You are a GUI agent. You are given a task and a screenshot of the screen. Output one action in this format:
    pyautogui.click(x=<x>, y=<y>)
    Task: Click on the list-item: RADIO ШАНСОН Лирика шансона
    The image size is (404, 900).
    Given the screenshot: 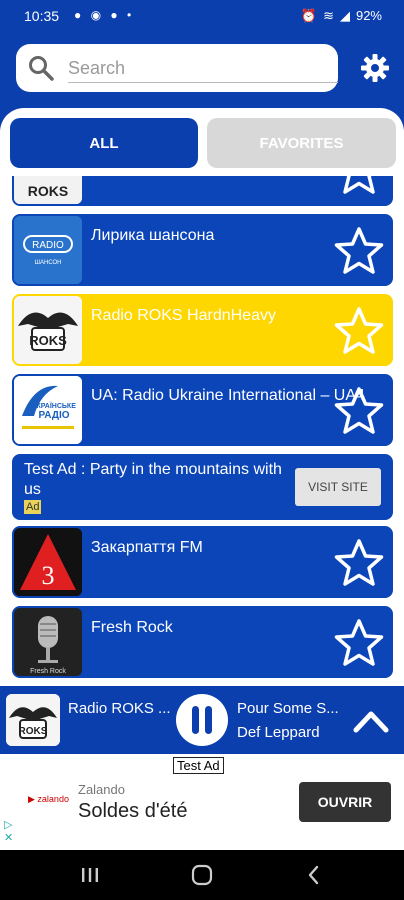 What is the action you would take?
    pyautogui.click(x=202, y=250)
    